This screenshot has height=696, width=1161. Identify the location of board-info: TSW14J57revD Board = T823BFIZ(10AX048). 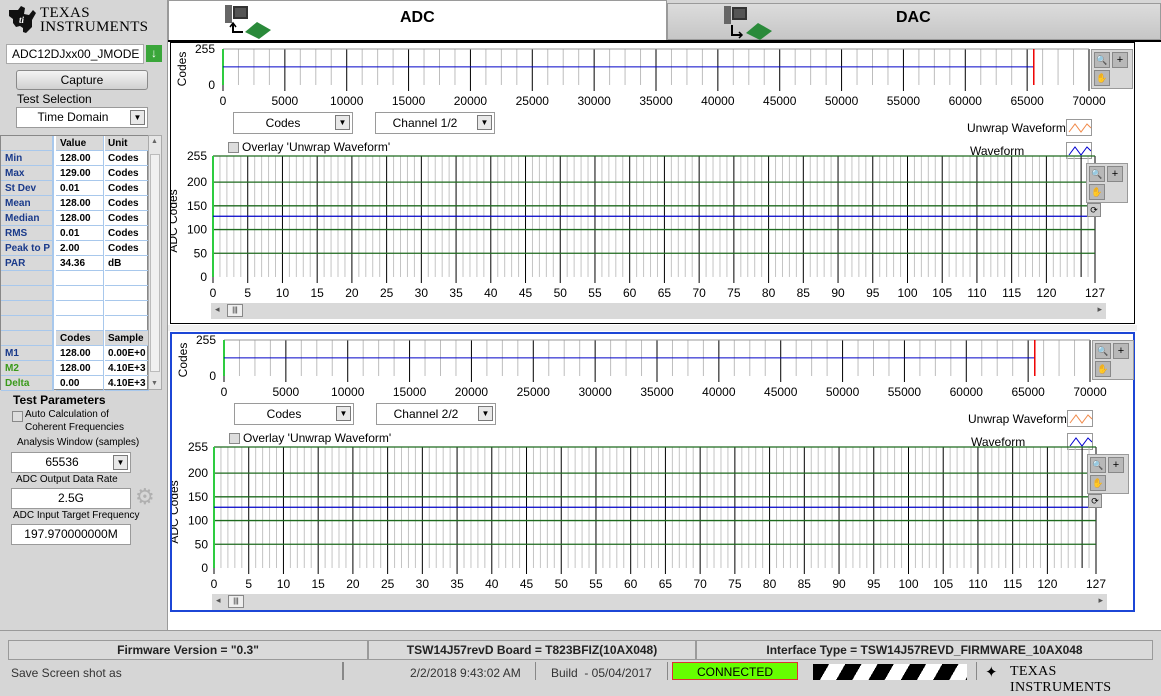
(532, 650).